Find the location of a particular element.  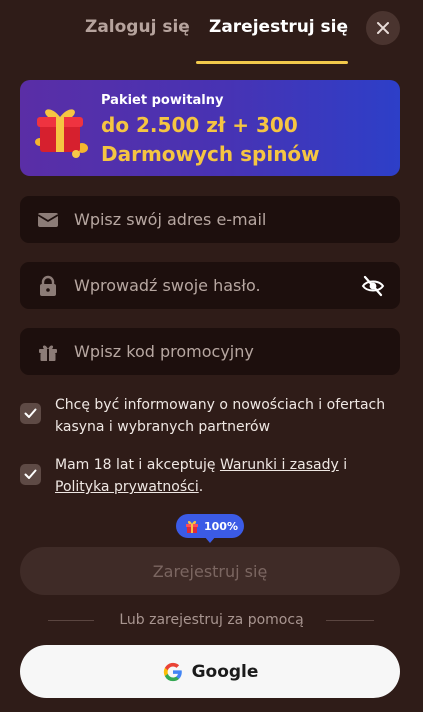

divider-line-right is located at coordinates (350, 620).